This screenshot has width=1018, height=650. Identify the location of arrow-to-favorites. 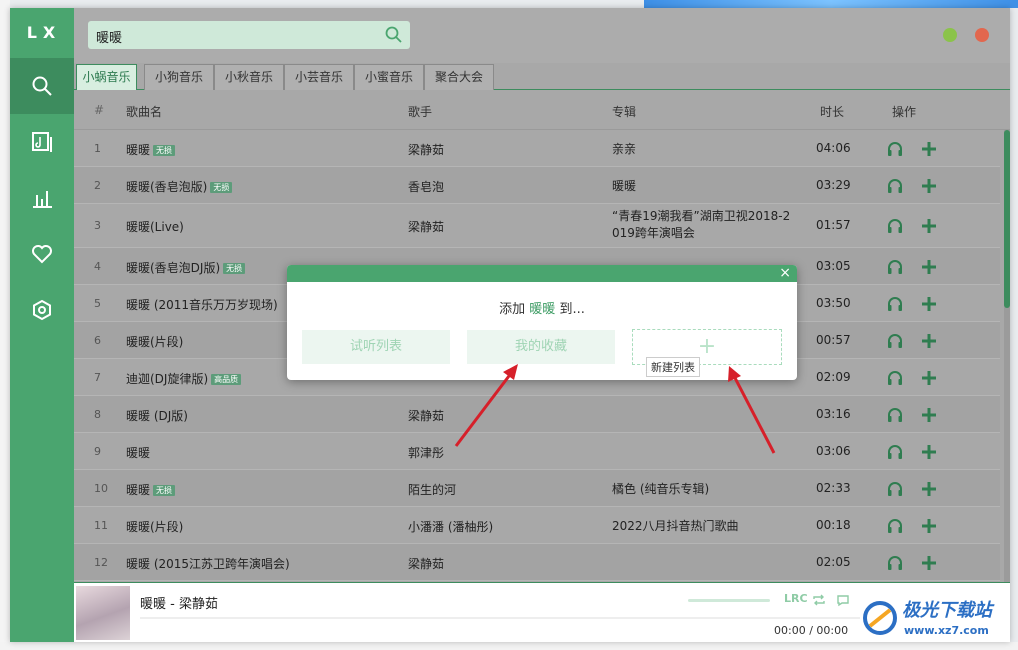
(486, 405).